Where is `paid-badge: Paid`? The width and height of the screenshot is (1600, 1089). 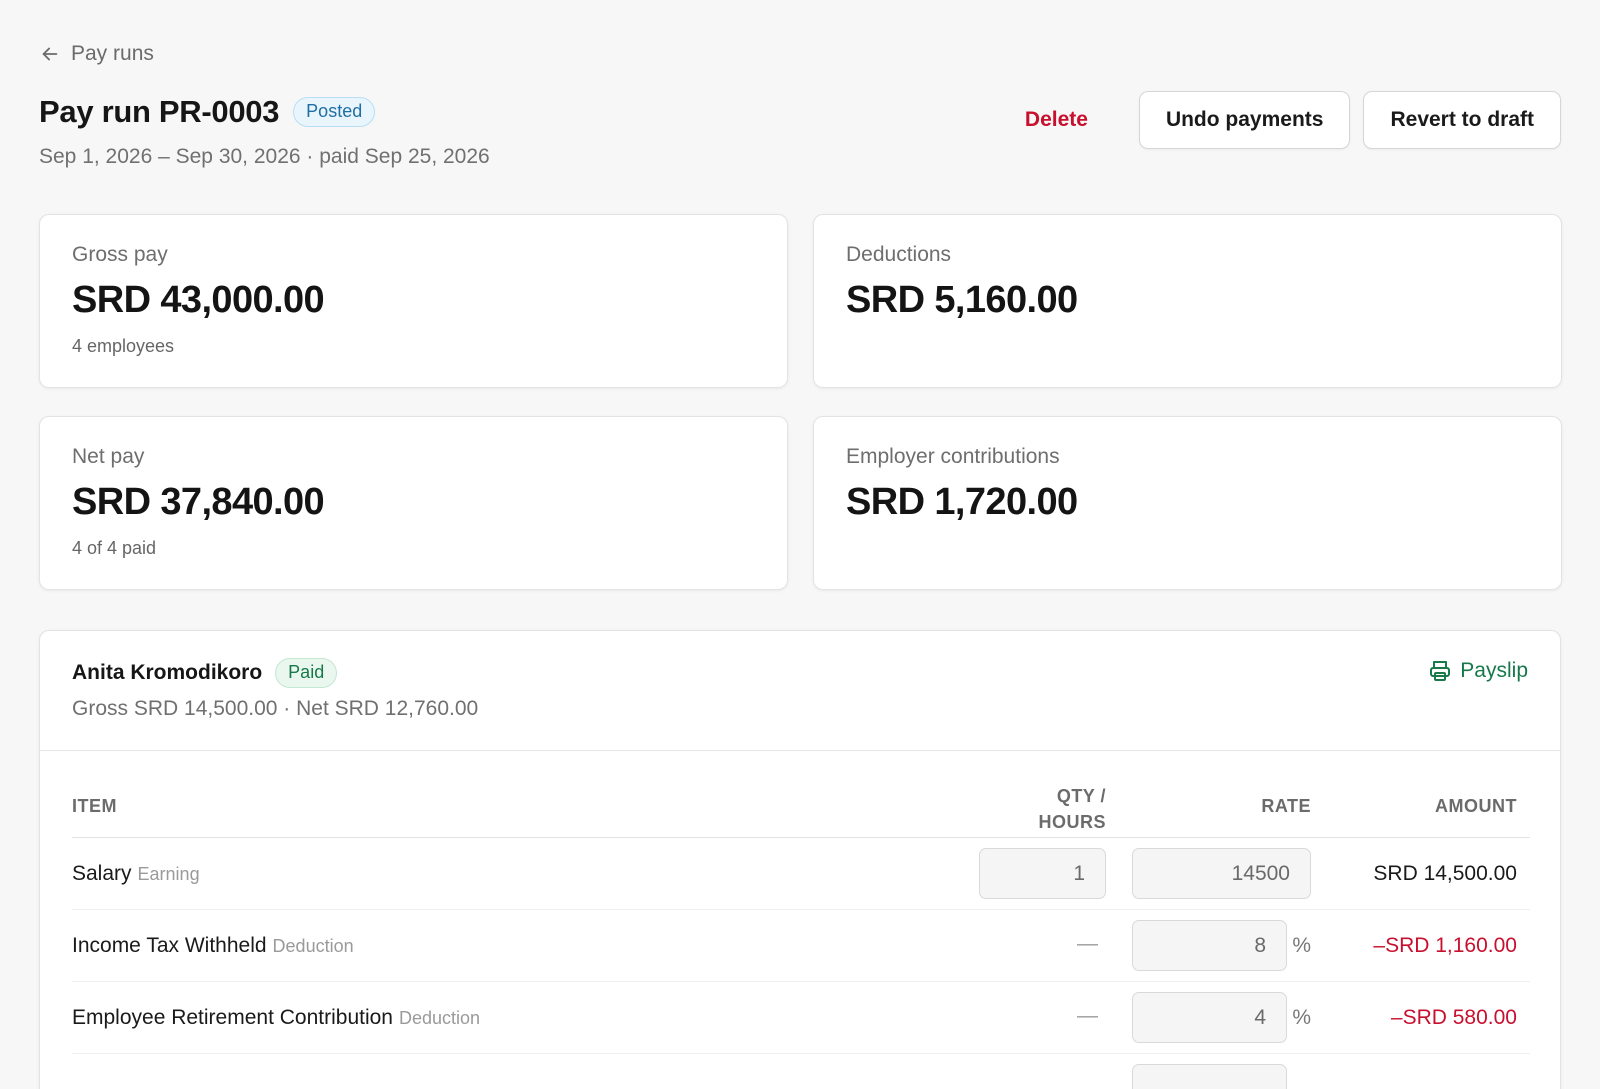
paid-badge: Paid is located at coordinates (306, 673).